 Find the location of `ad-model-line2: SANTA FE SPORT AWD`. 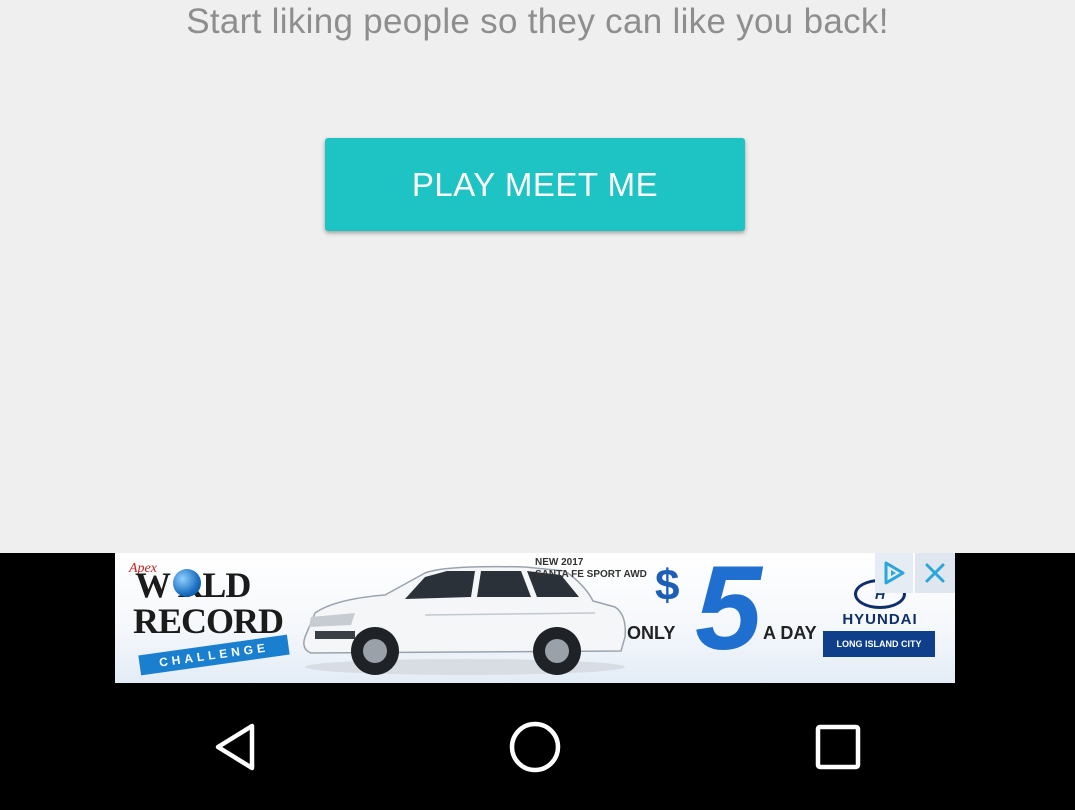

ad-model-line2: SANTA FE SPORT AWD is located at coordinates (591, 574).